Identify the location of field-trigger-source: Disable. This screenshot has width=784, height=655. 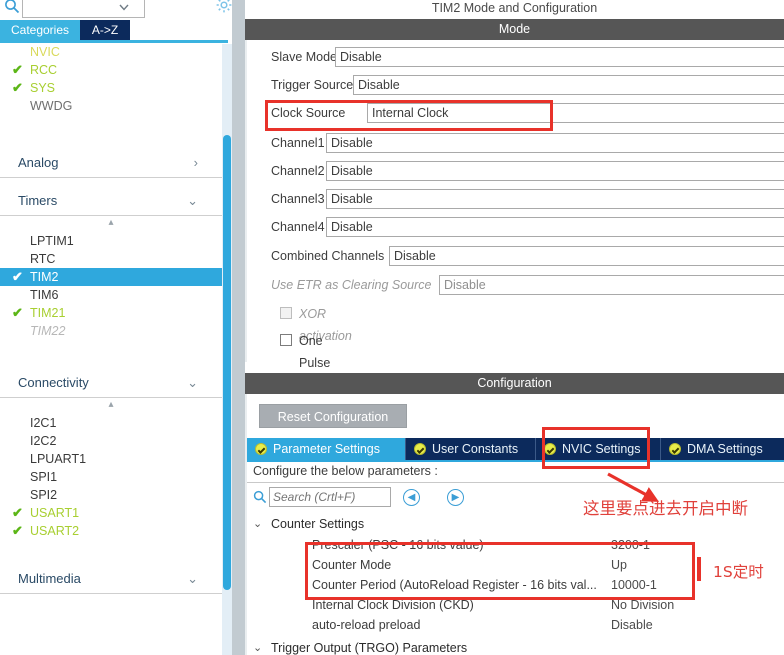
(568, 85).